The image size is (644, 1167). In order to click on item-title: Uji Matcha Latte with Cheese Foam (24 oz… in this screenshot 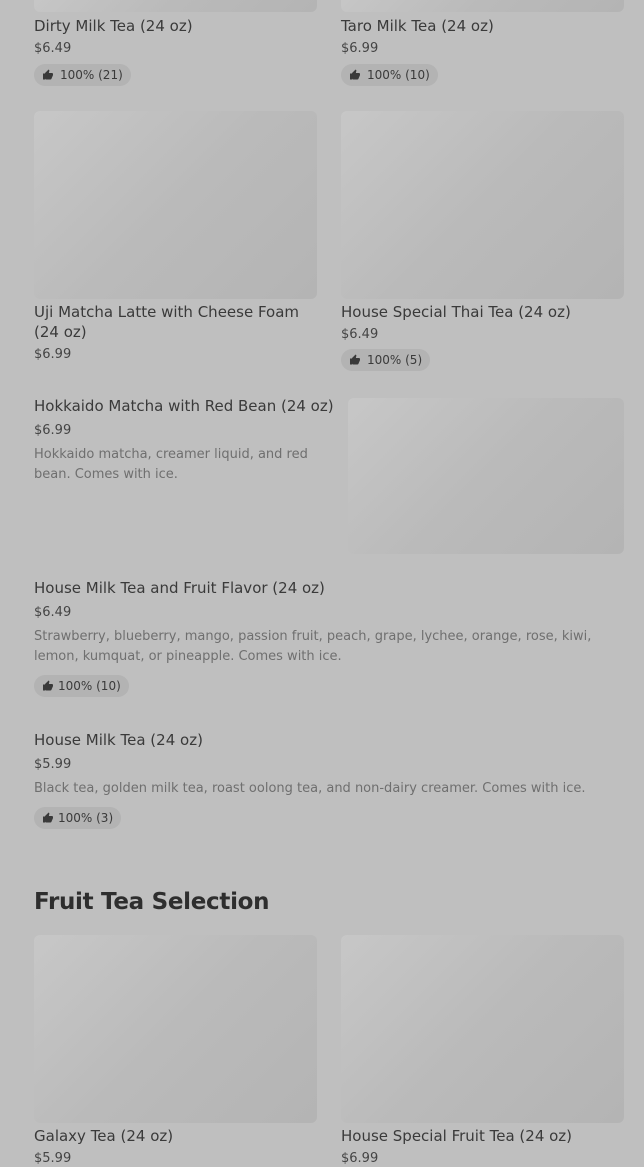, I will do `click(175, 322)`.